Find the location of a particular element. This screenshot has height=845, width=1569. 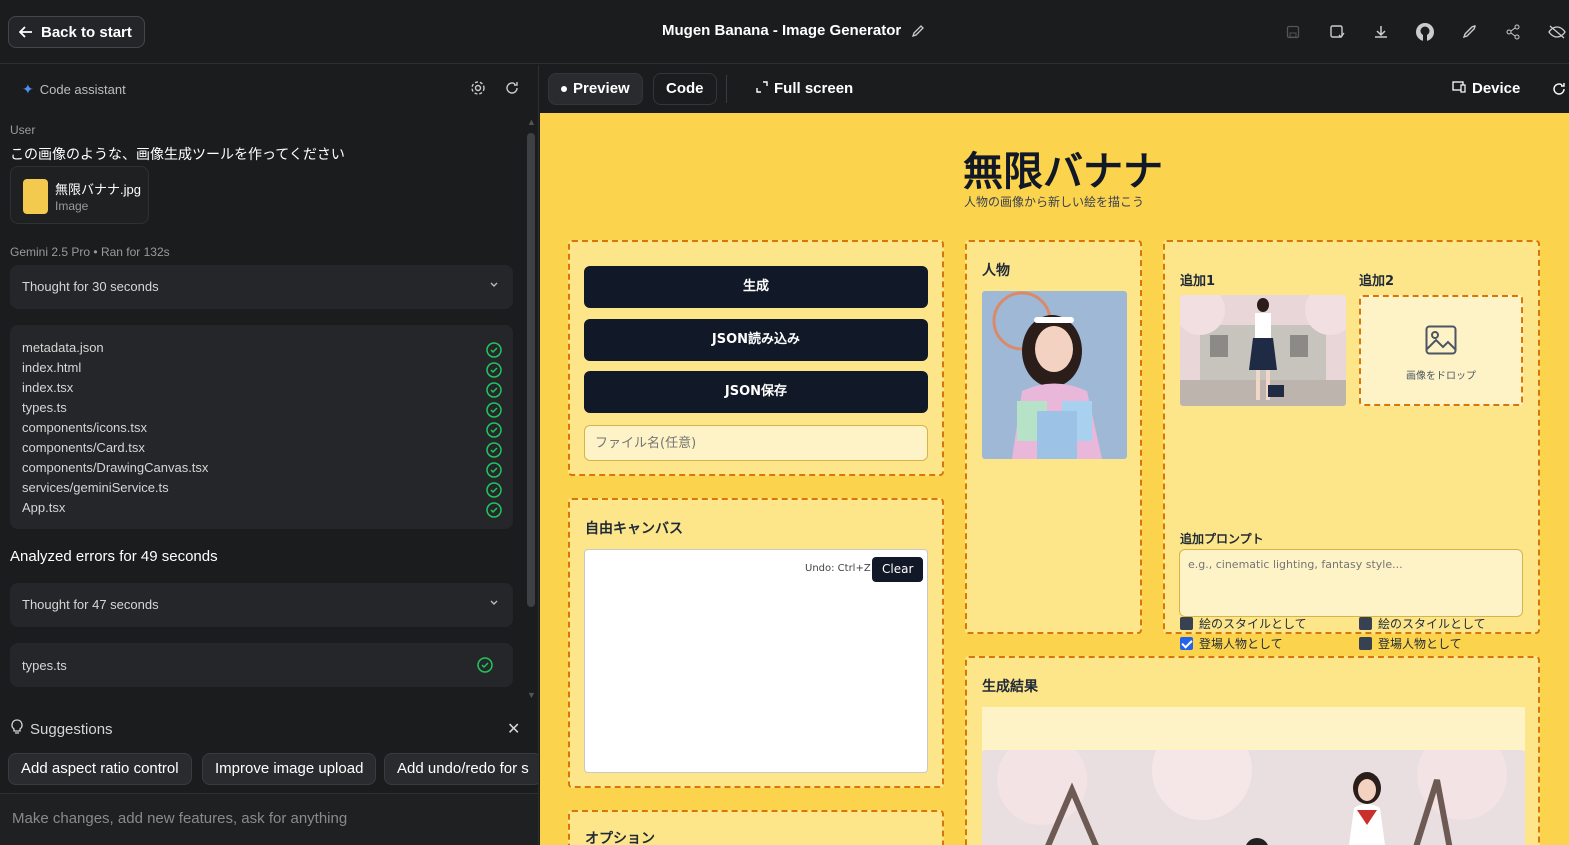

suggestion-chip: Add aspect ratio control is located at coordinates (100, 769).